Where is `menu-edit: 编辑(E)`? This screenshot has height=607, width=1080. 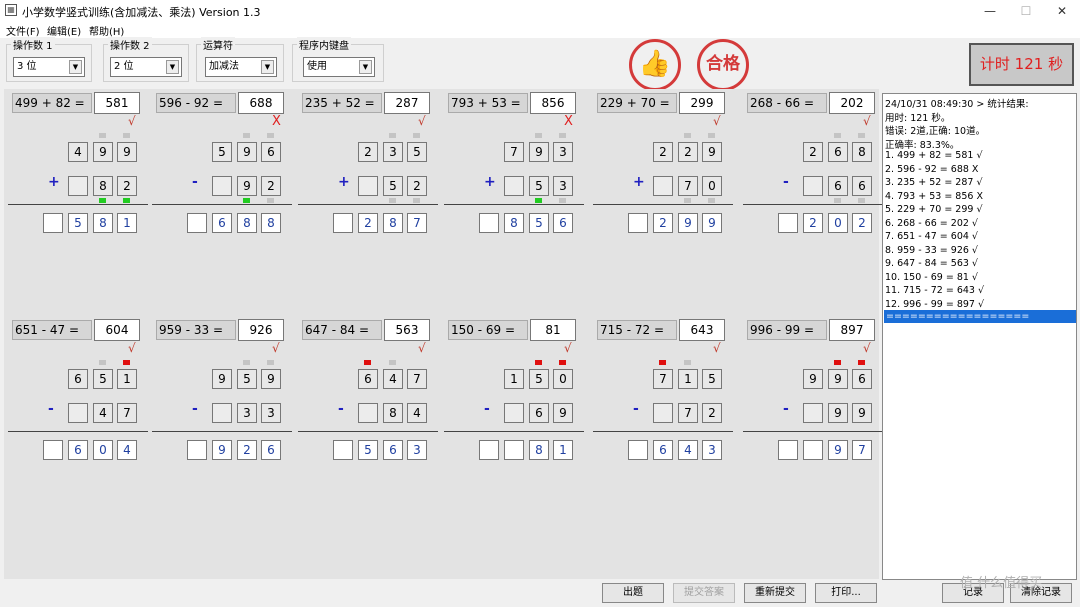 menu-edit: 编辑(E) is located at coordinates (64, 30).